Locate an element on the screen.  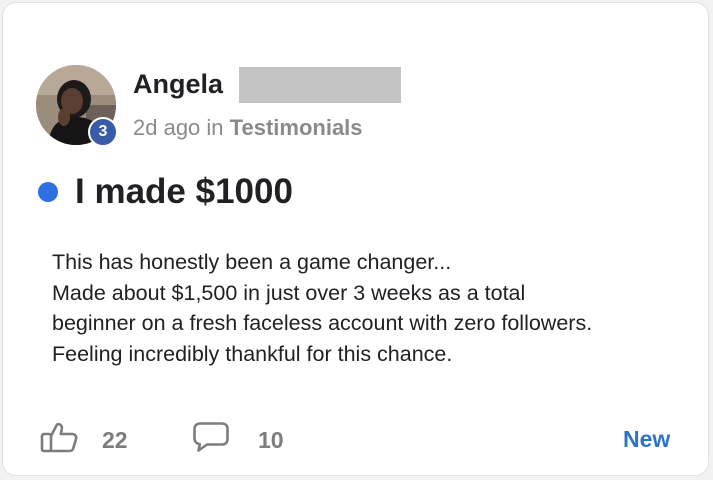
unread-dot is located at coordinates (48, 192).